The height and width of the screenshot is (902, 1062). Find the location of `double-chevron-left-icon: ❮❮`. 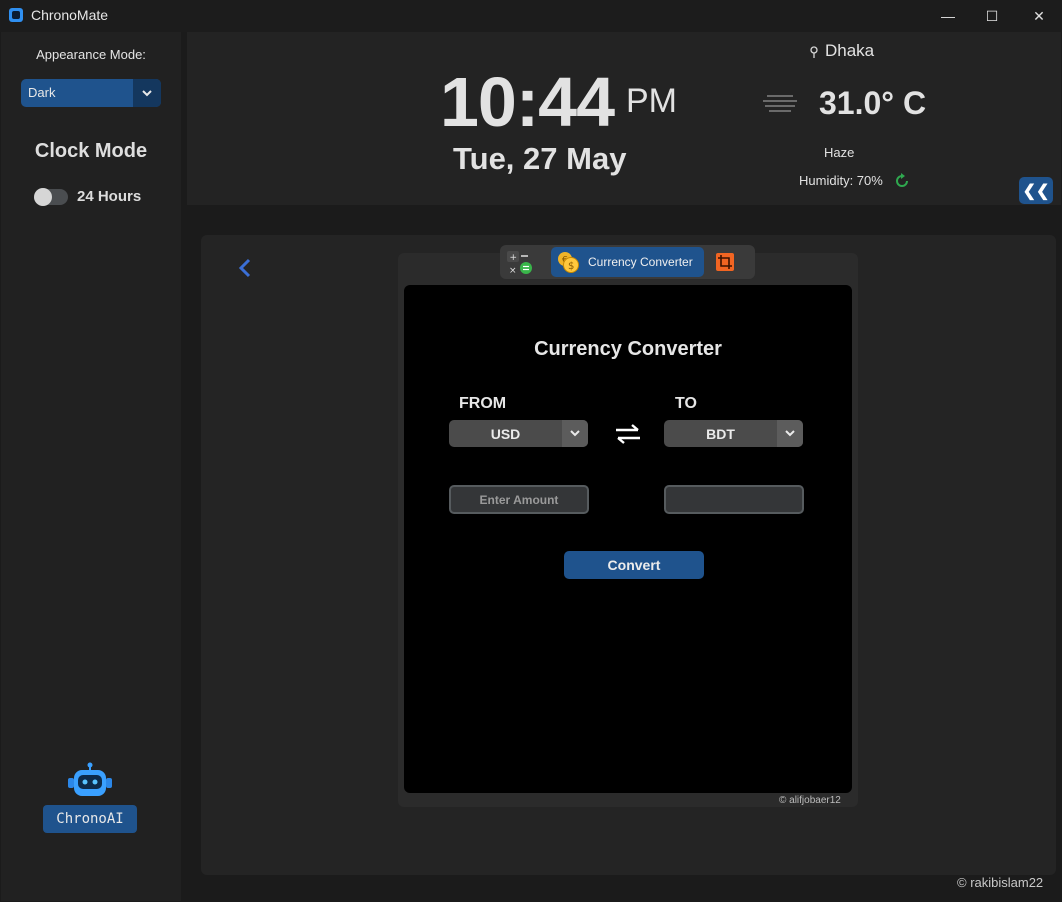

double-chevron-left-icon: ❮❮ is located at coordinates (1036, 191).